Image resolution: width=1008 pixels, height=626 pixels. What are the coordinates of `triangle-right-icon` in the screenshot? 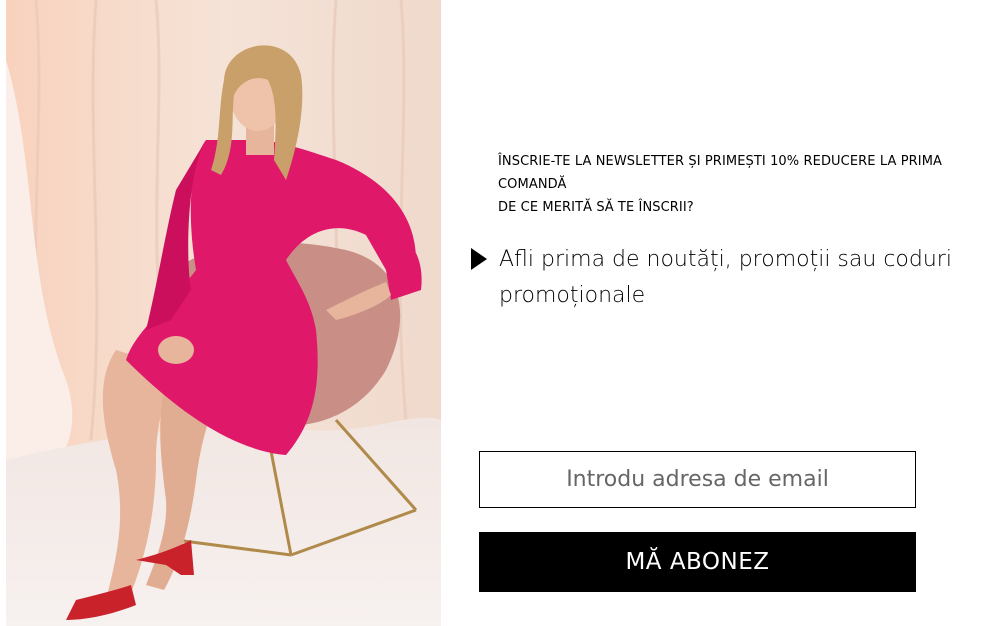 It's located at (479, 259).